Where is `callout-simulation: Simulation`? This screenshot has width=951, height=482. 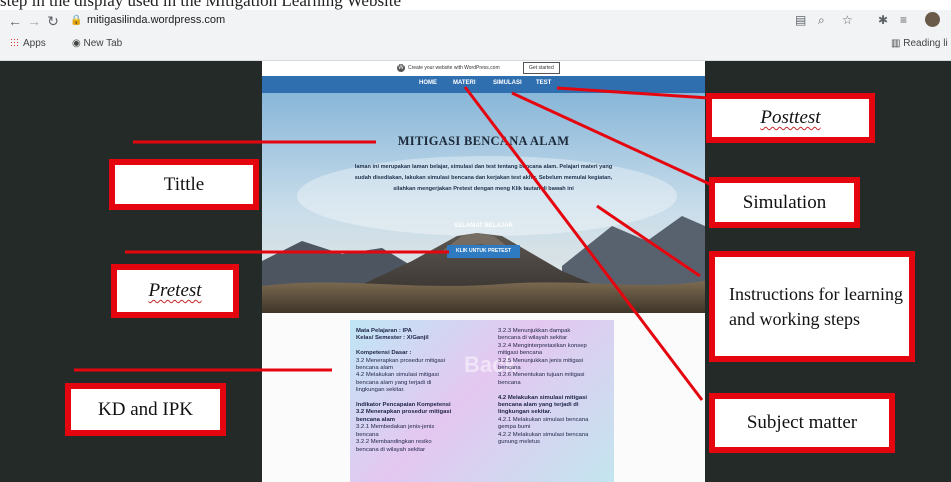 callout-simulation: Simulation is located at coordinates (784, 202).